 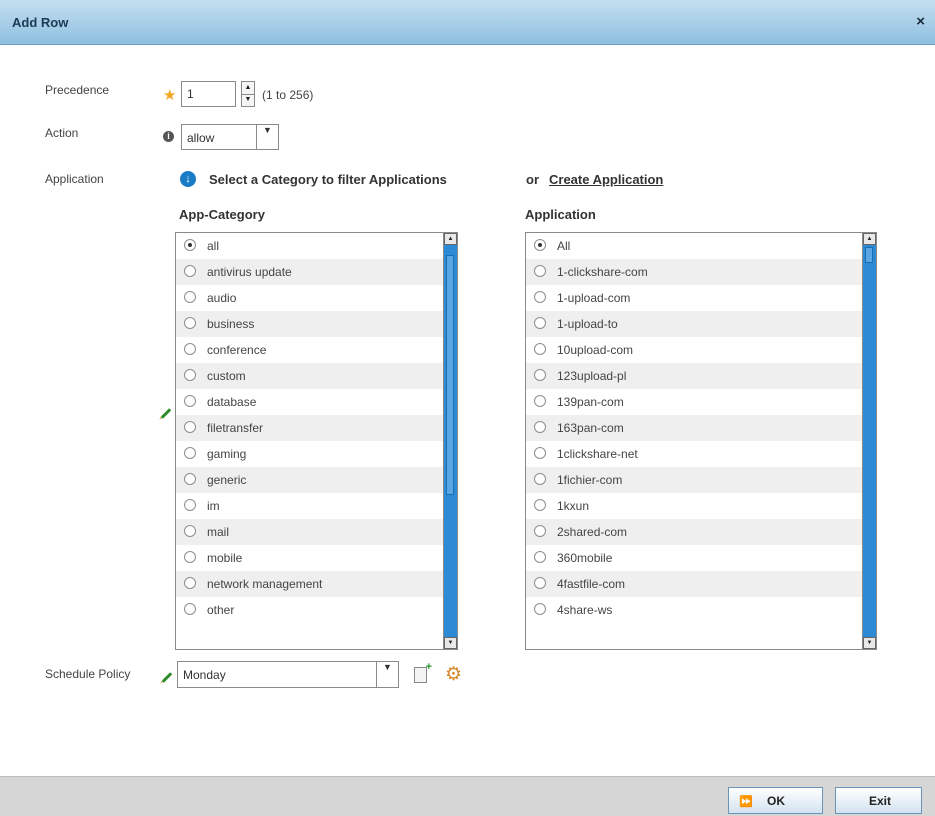 I want to click on list-item: 10upload-com, so click(x=694, y=350).